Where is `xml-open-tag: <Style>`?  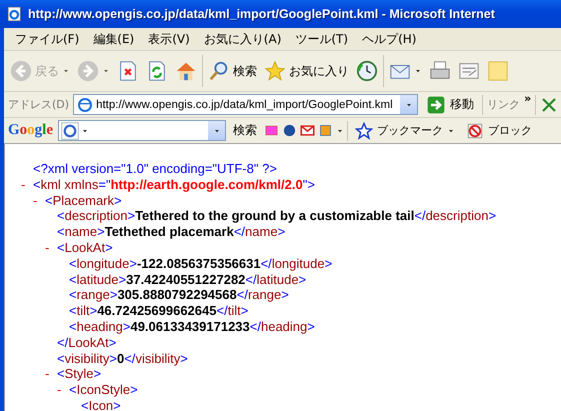 xml-open-tag: <Style> is located at coordinates (79, 374).